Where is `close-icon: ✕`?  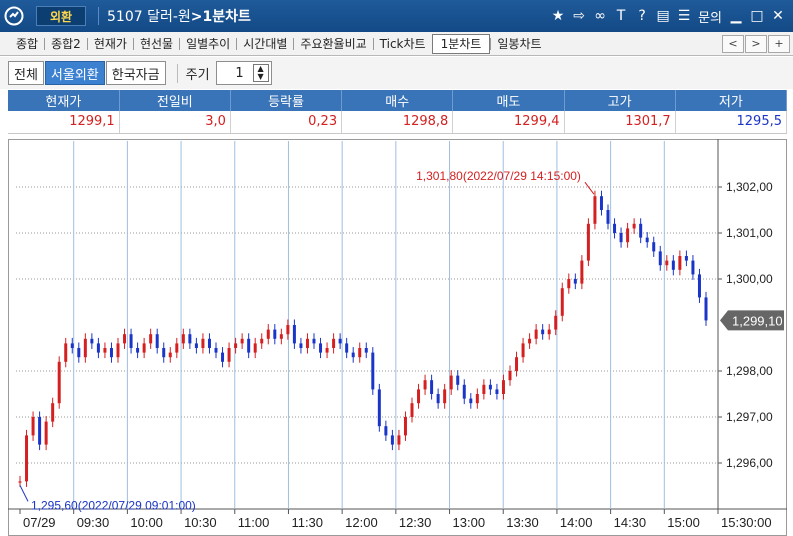 close-icon: ✕ is located at coordinates (778, 16).